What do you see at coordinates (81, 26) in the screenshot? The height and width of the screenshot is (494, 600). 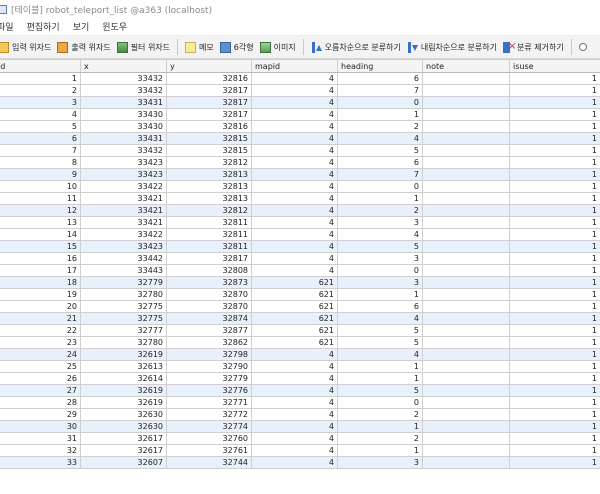 I see `menu-view: 보기` at bounding box center [81, 26].